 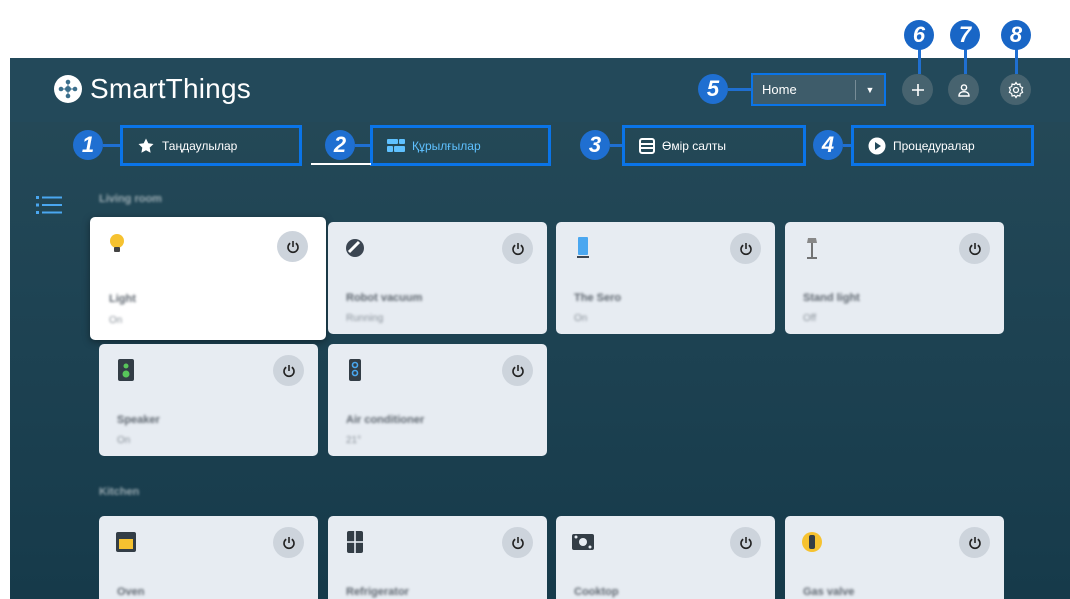 I want to click on device-card-oven: Oven, so click(x=208, y=557).